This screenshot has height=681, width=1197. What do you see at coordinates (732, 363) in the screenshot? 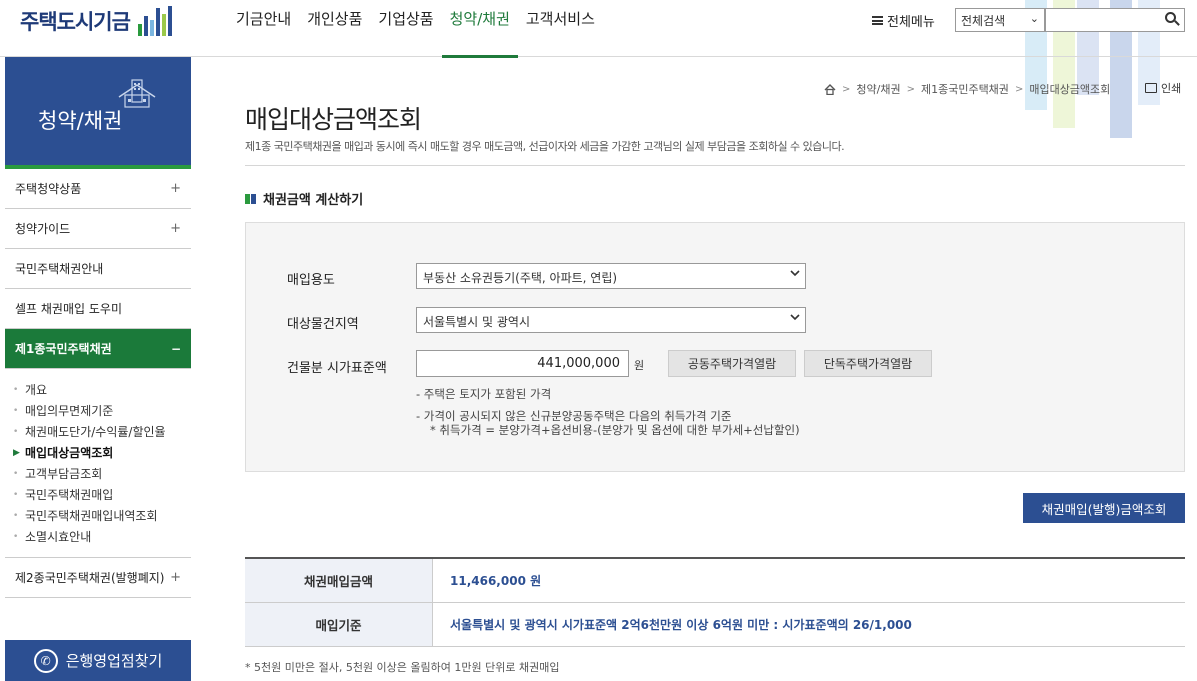
I see `apartment-price-button: 공동주택가격열람` at bounding box center [732, 363].